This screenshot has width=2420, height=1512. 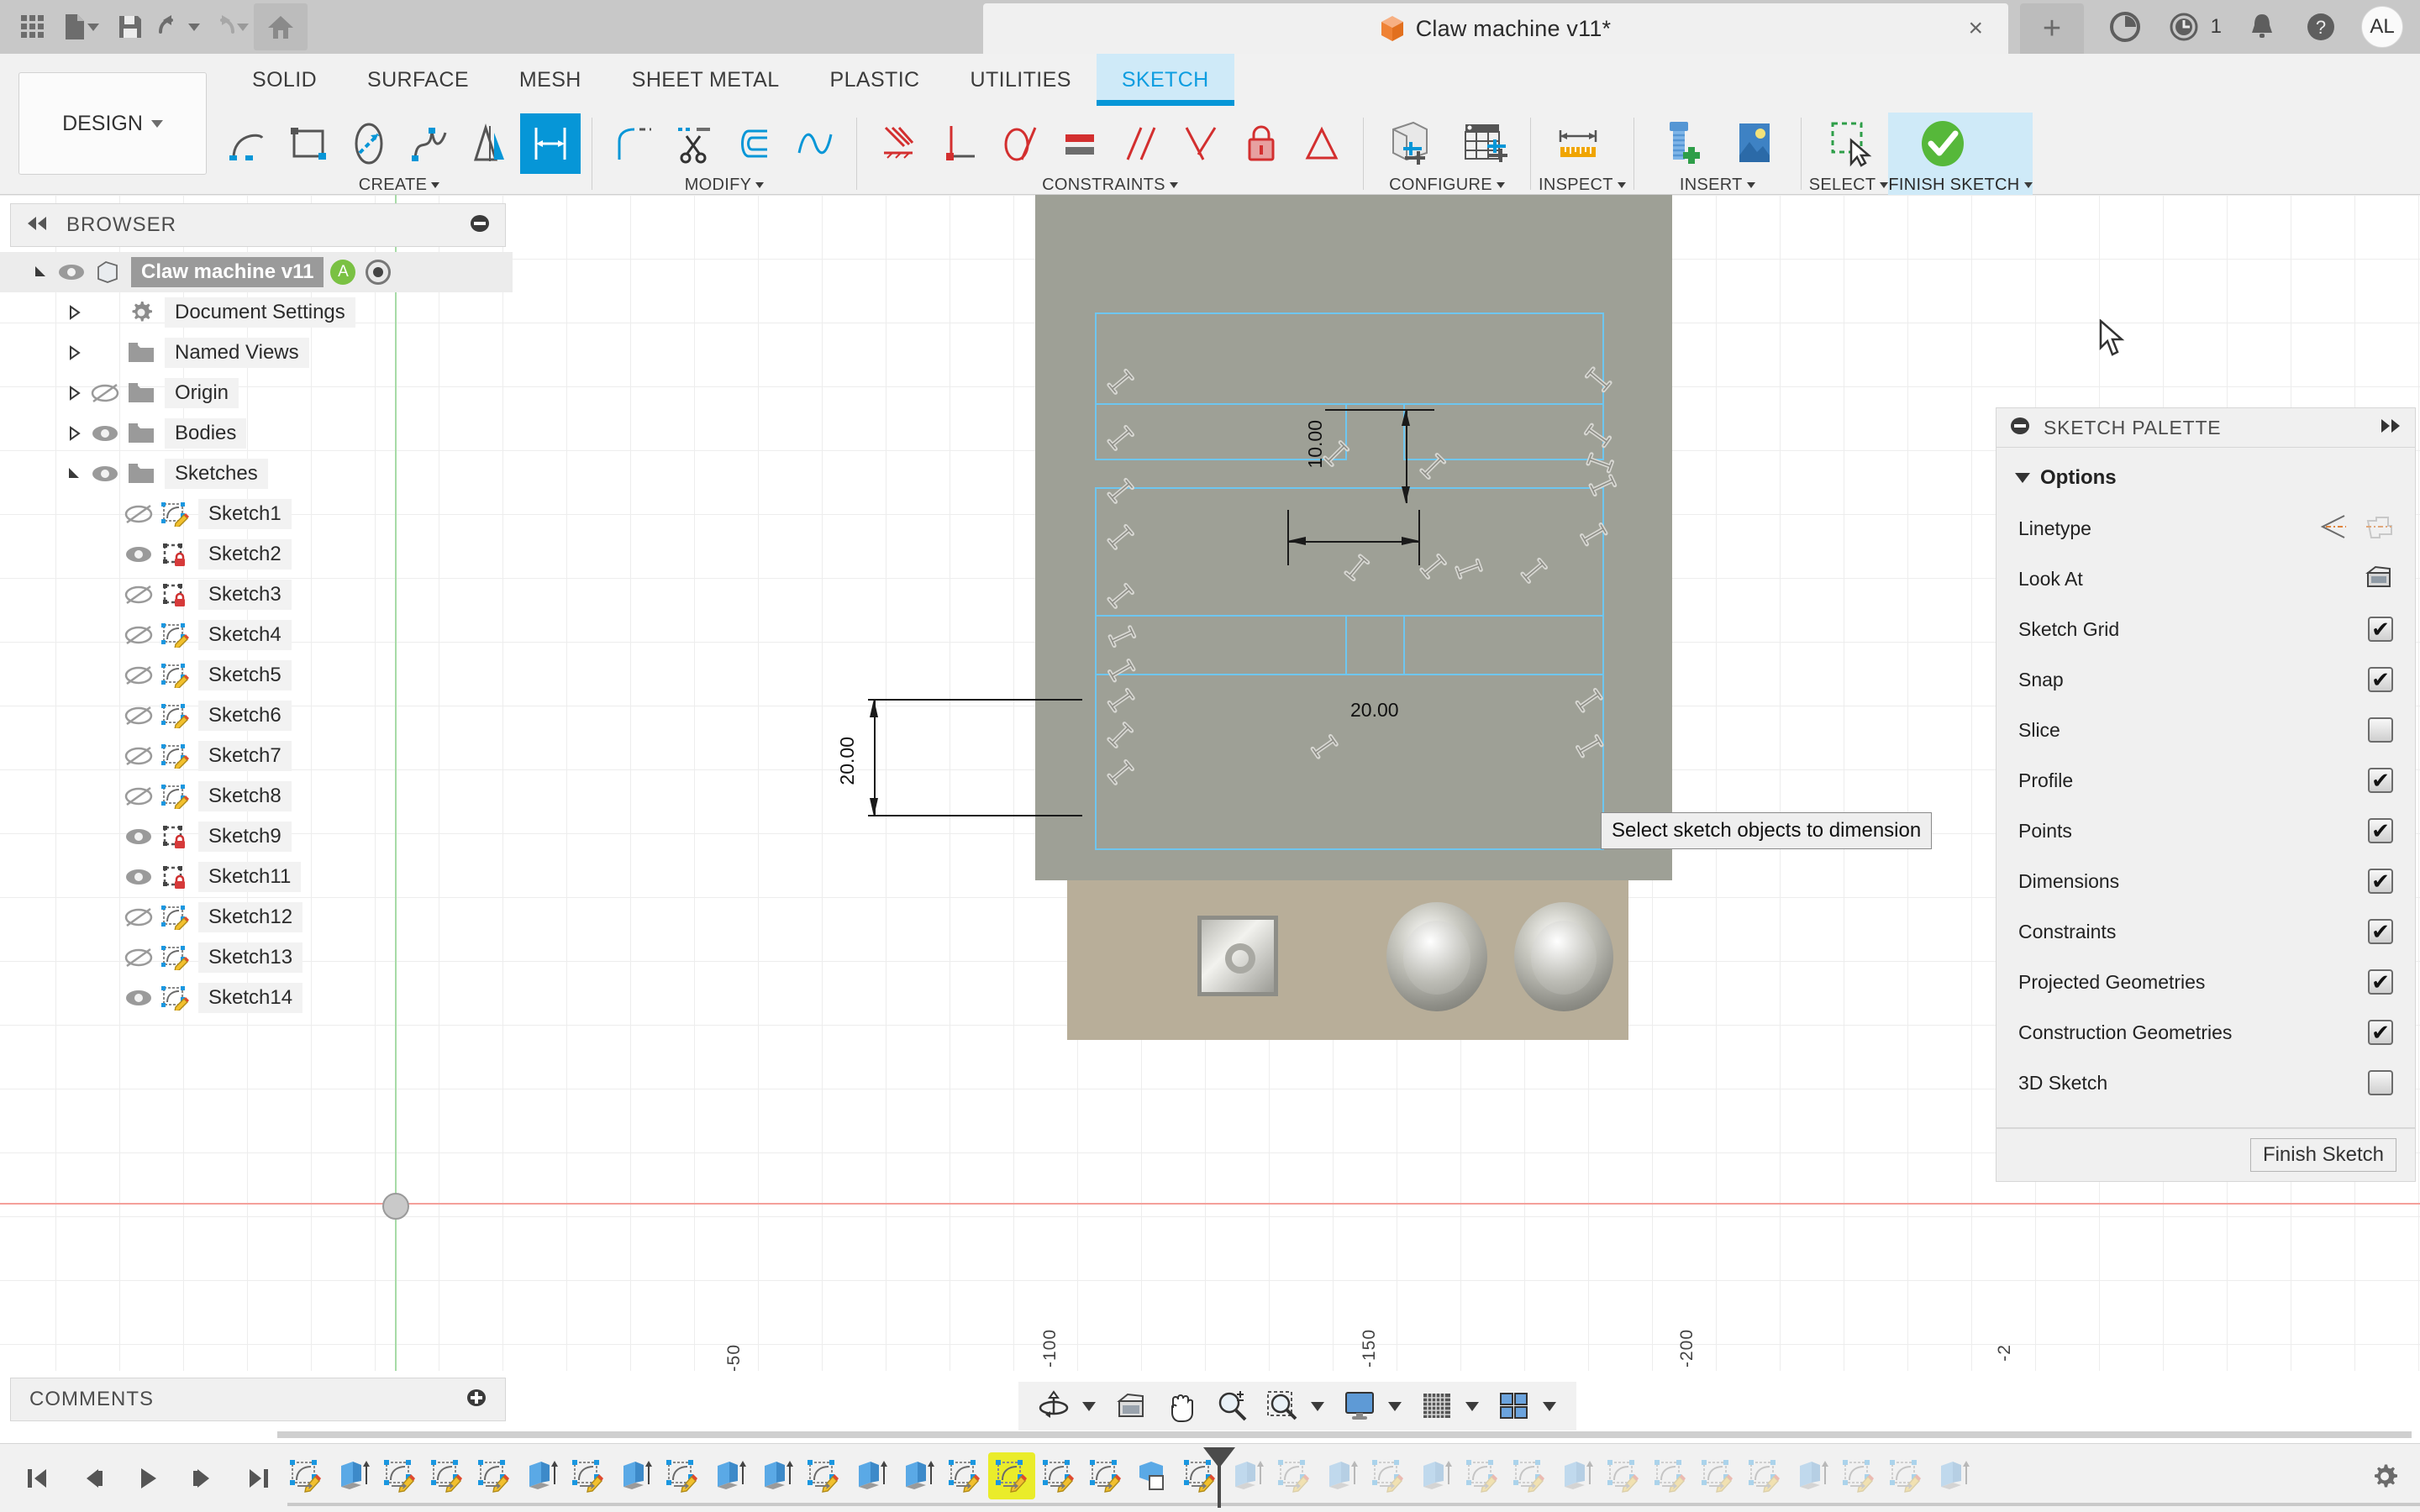 I want to click on tab-plastic: PLASTIC, so click(x=875, y=80).